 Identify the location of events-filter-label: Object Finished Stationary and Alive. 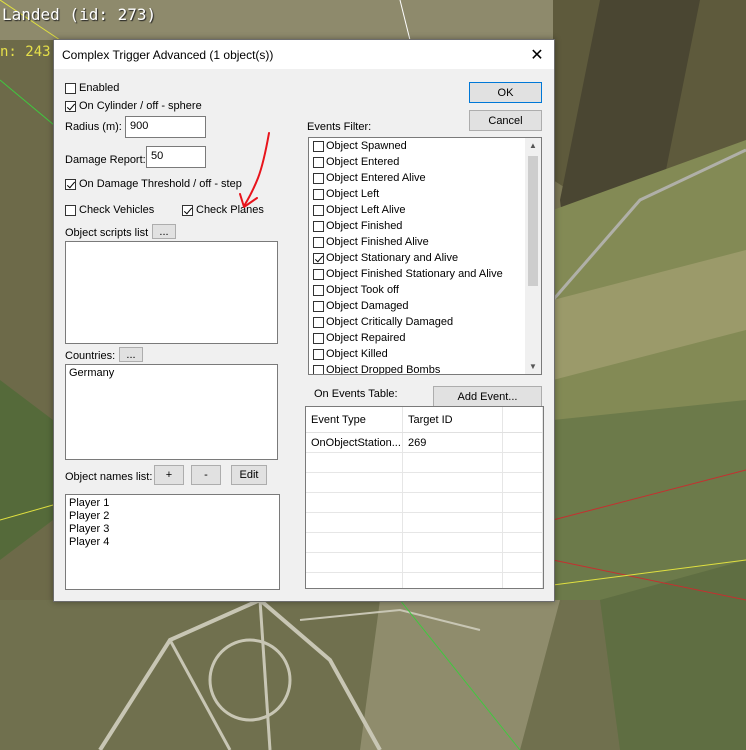
(414, 274).